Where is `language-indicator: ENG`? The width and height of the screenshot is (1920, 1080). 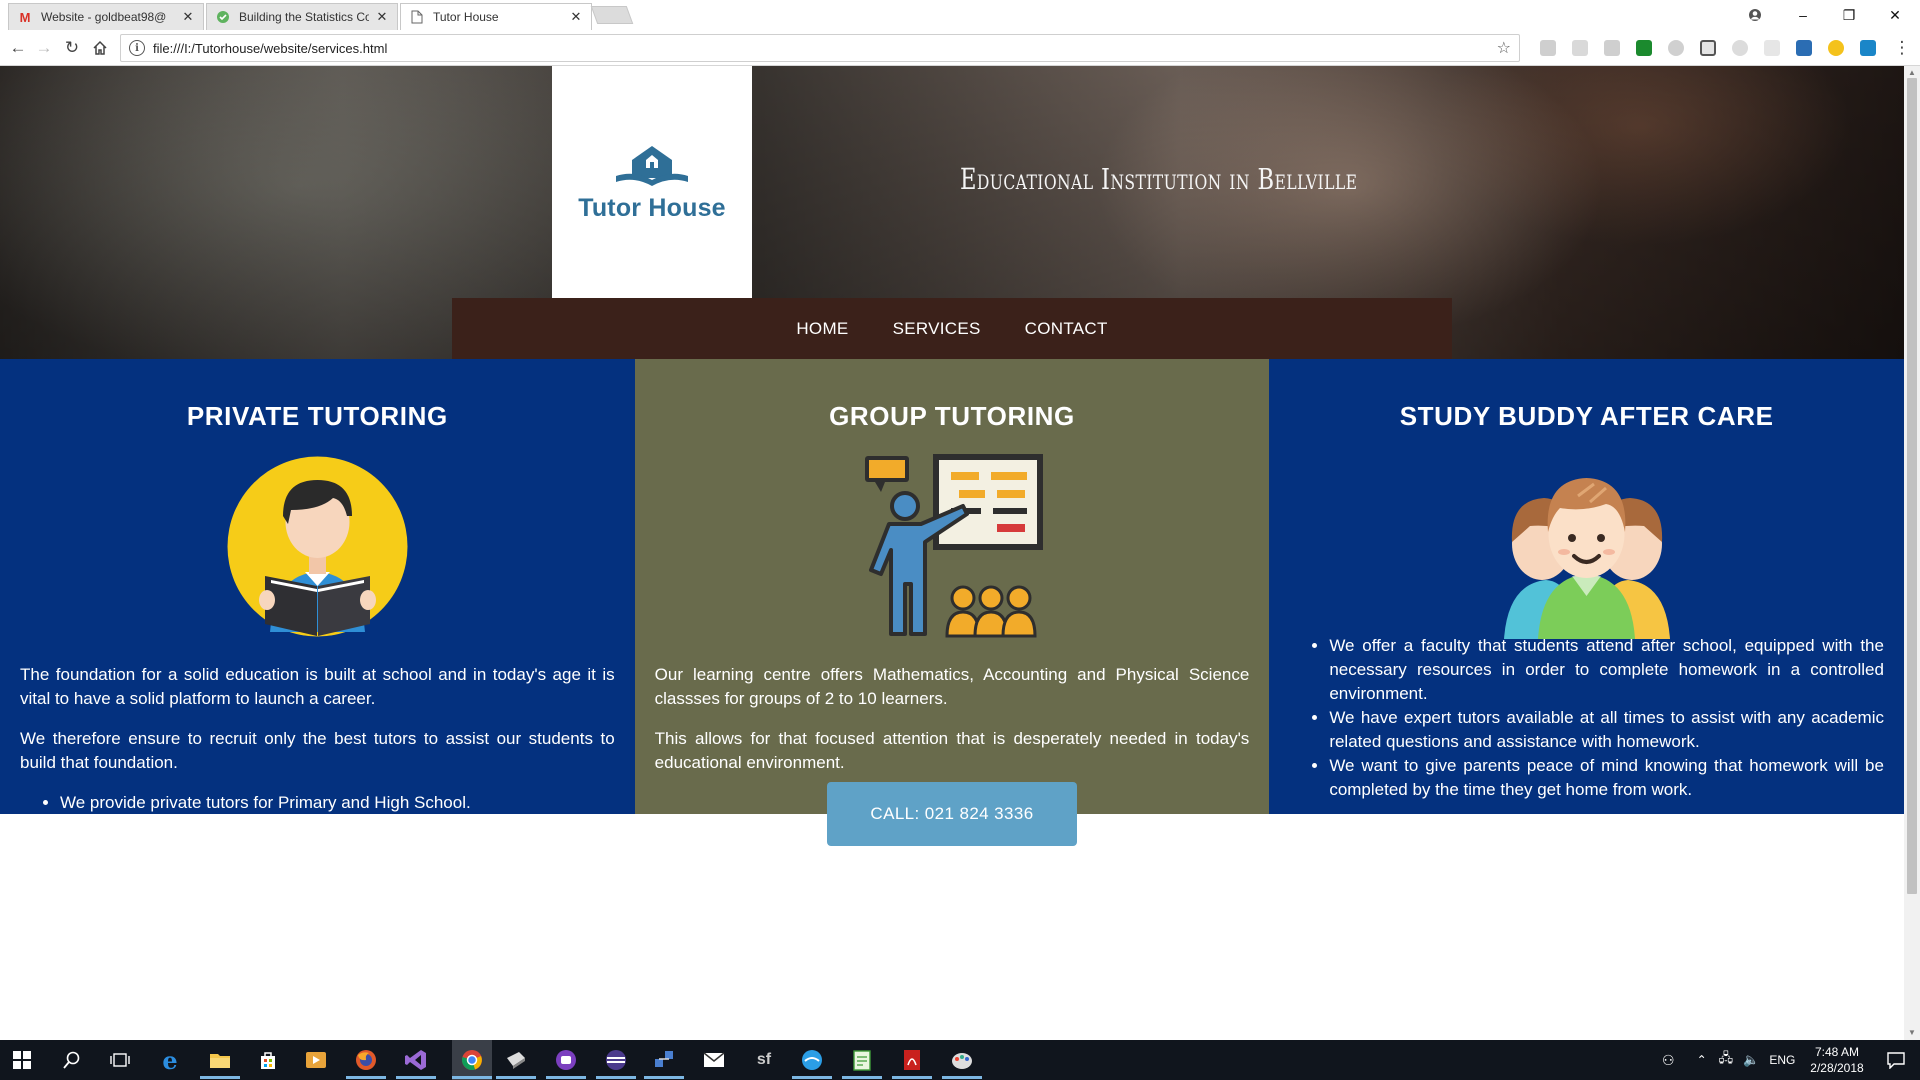 language-indicator: ENG is located at coordinates (1782, 1060).